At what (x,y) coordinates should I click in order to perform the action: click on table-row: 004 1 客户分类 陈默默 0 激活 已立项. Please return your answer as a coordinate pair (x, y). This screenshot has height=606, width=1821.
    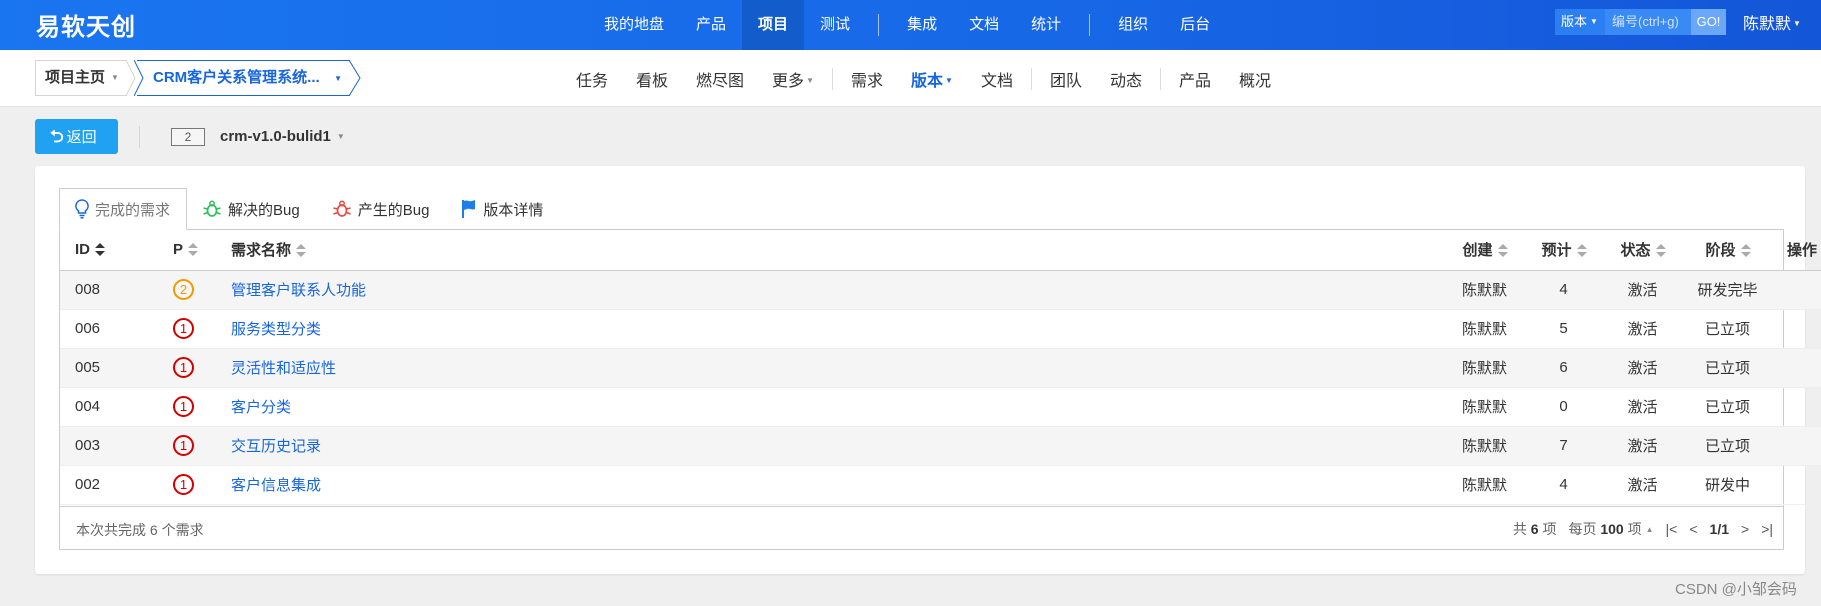
    Looking at the image, I should click on (940, 407).